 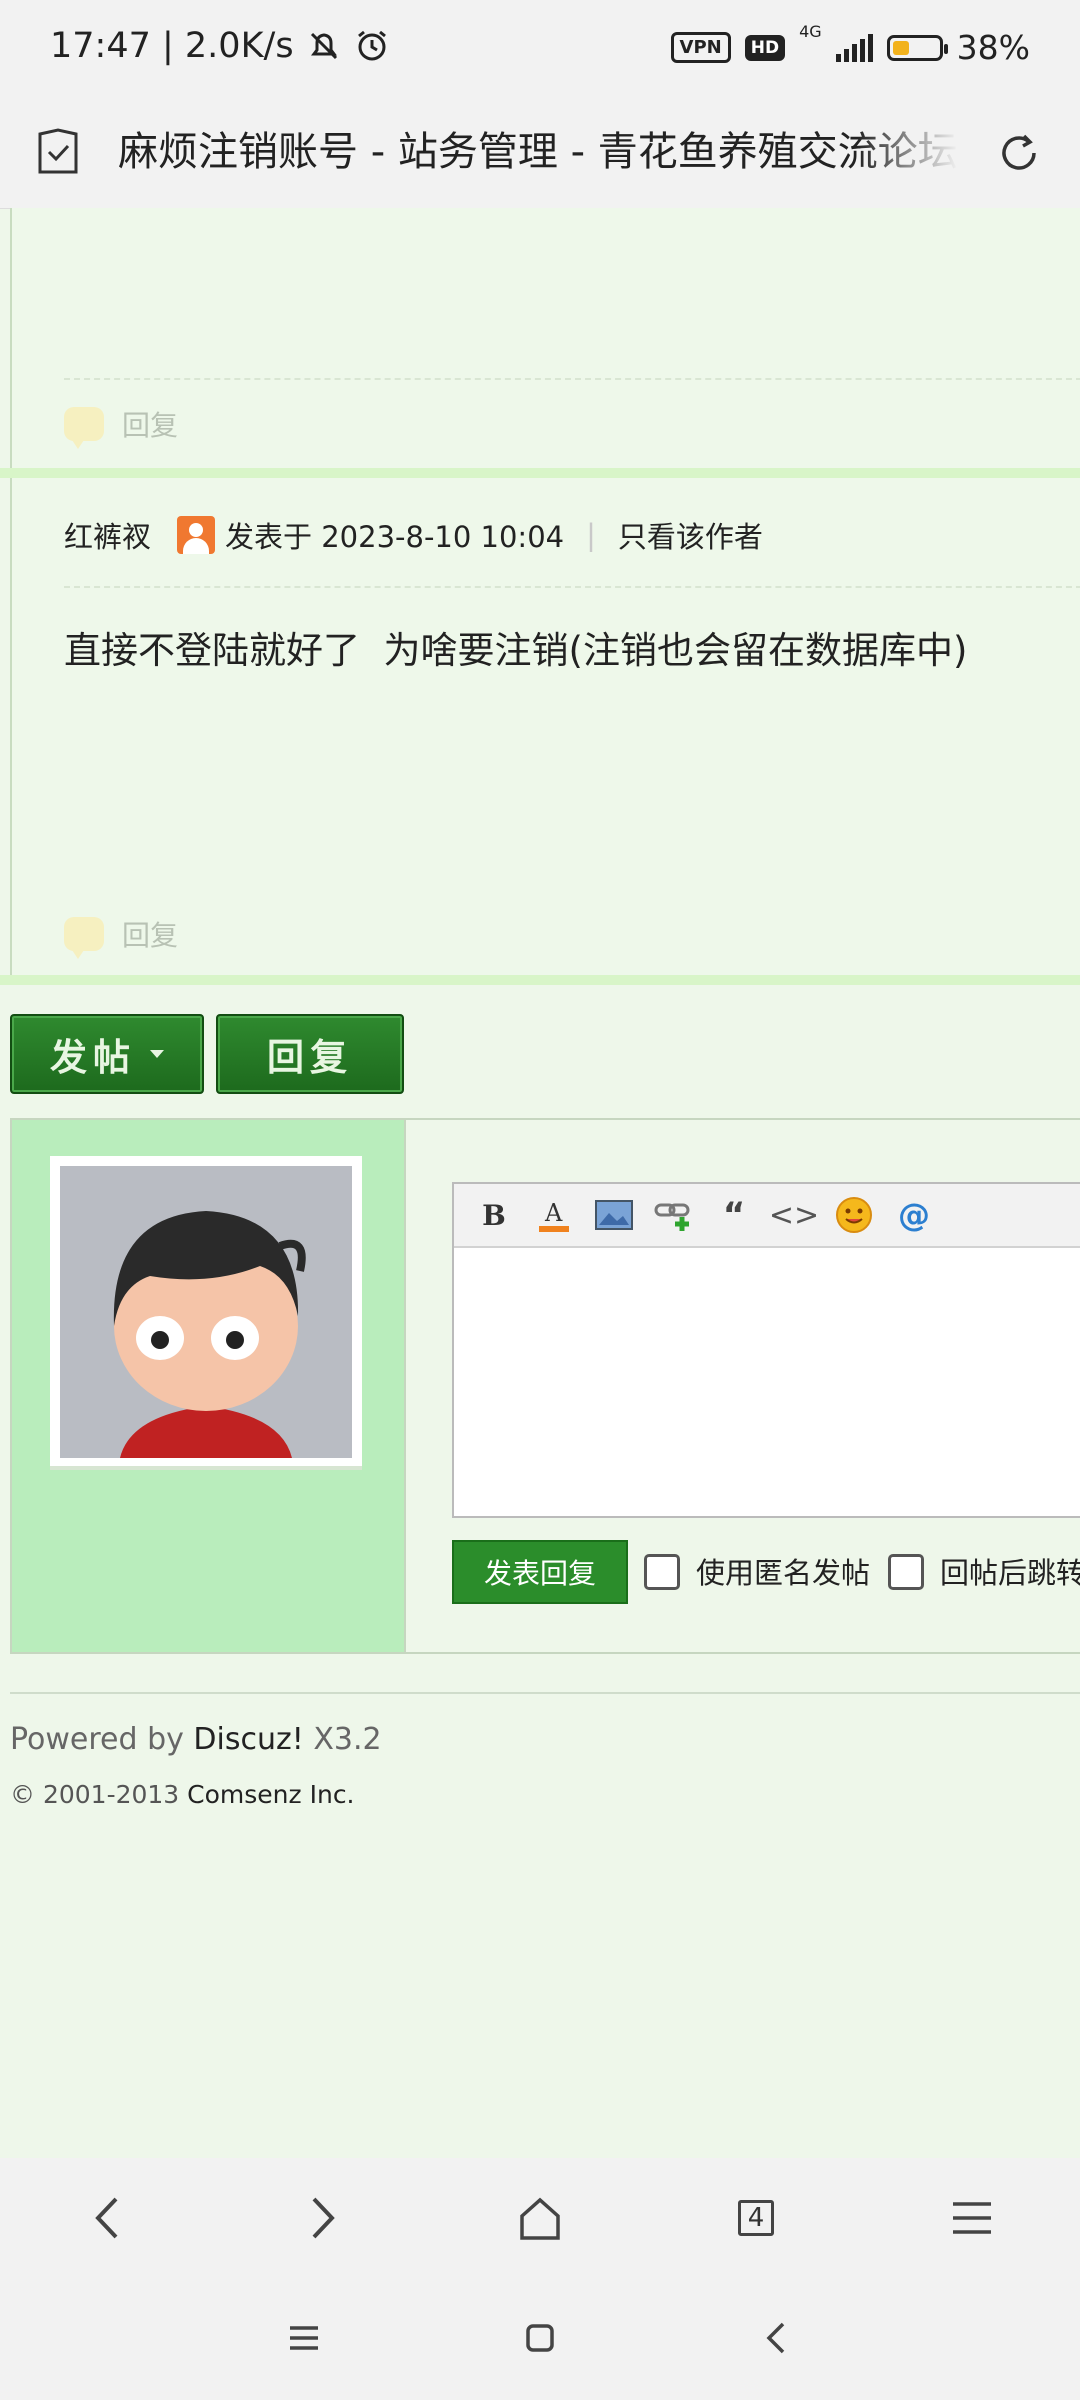 What do you see at coordinates (917, 47) in the screenshot?
I see `battery-icon` at bounding box center [917, 47].